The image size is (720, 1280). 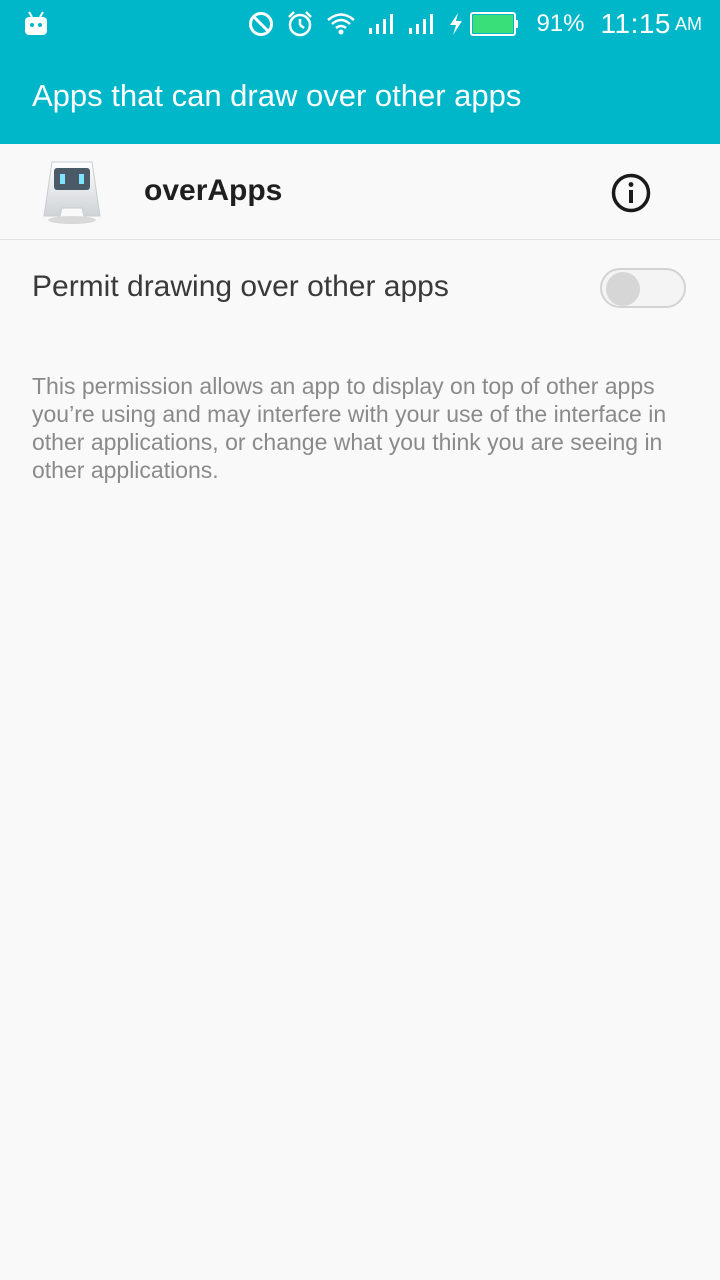 What do you see at coordinates (360, 192) in the screenshot?
I see `app-header: overApps` at bounding box center [360, 192].